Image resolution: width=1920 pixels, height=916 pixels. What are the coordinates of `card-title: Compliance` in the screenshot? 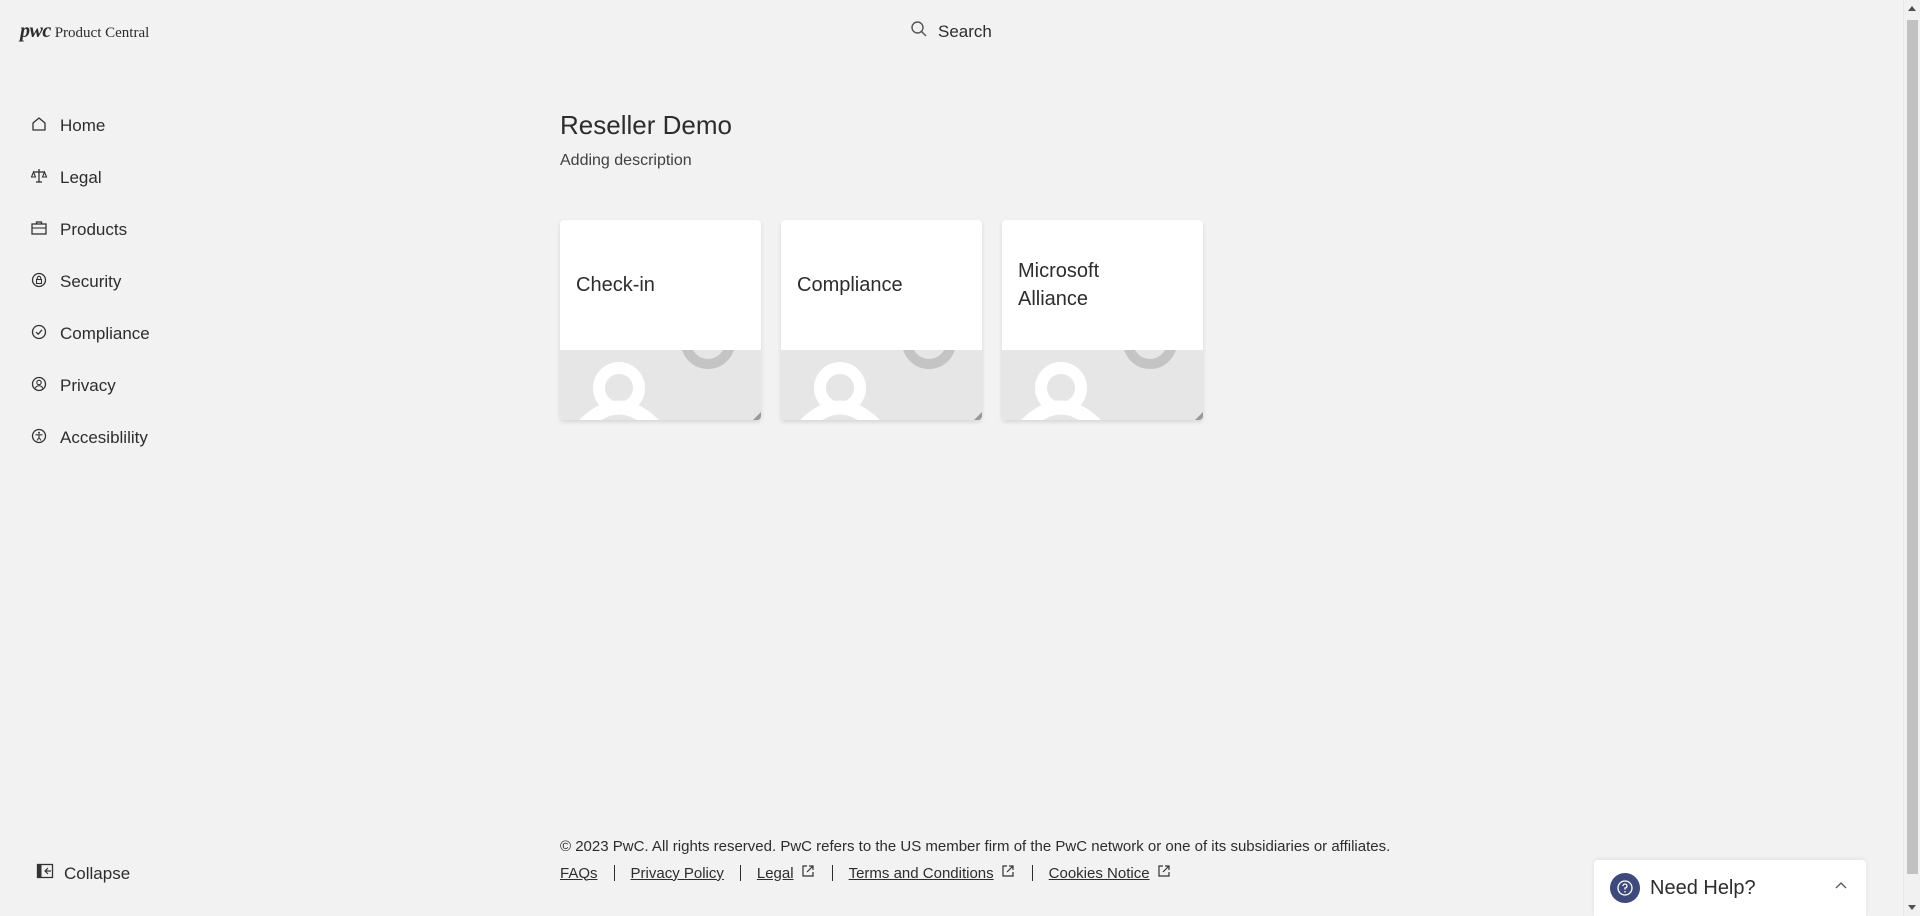 It's located at (850, 285).